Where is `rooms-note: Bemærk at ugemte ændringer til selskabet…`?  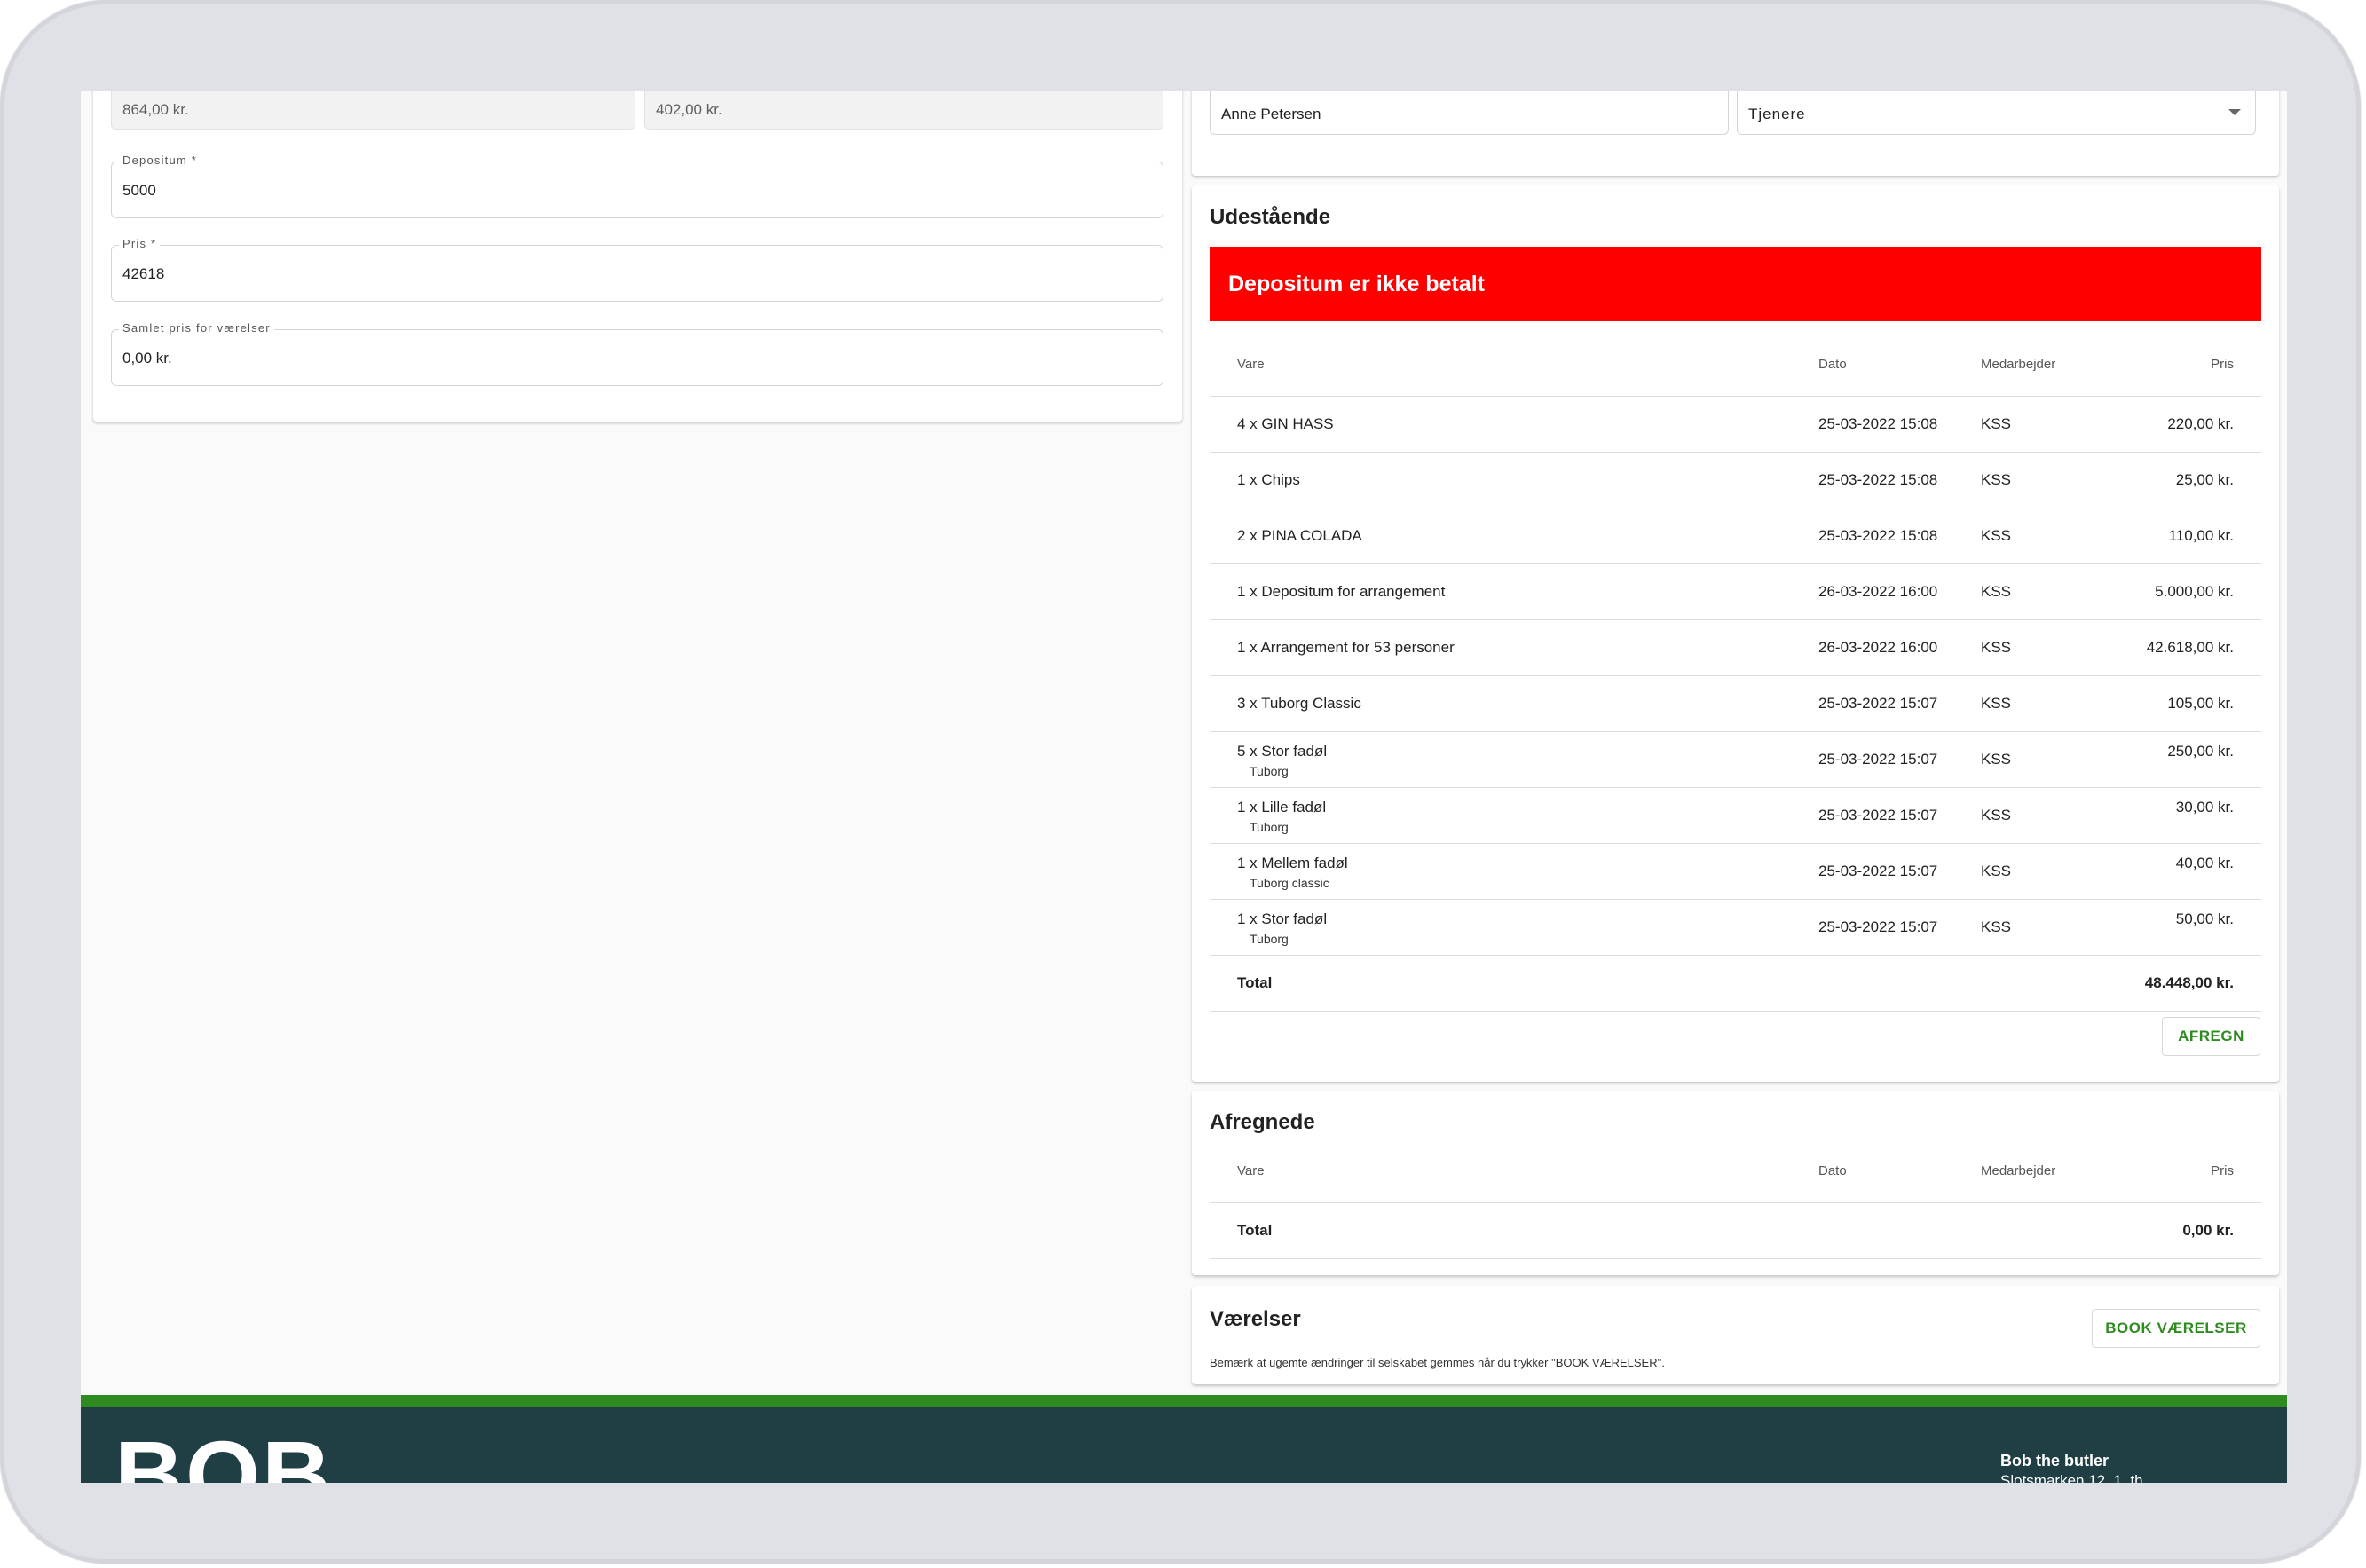
rooms-note: Bemærk at ugemte ændringer til selskabet… is located at coordinates (1437, 1362).